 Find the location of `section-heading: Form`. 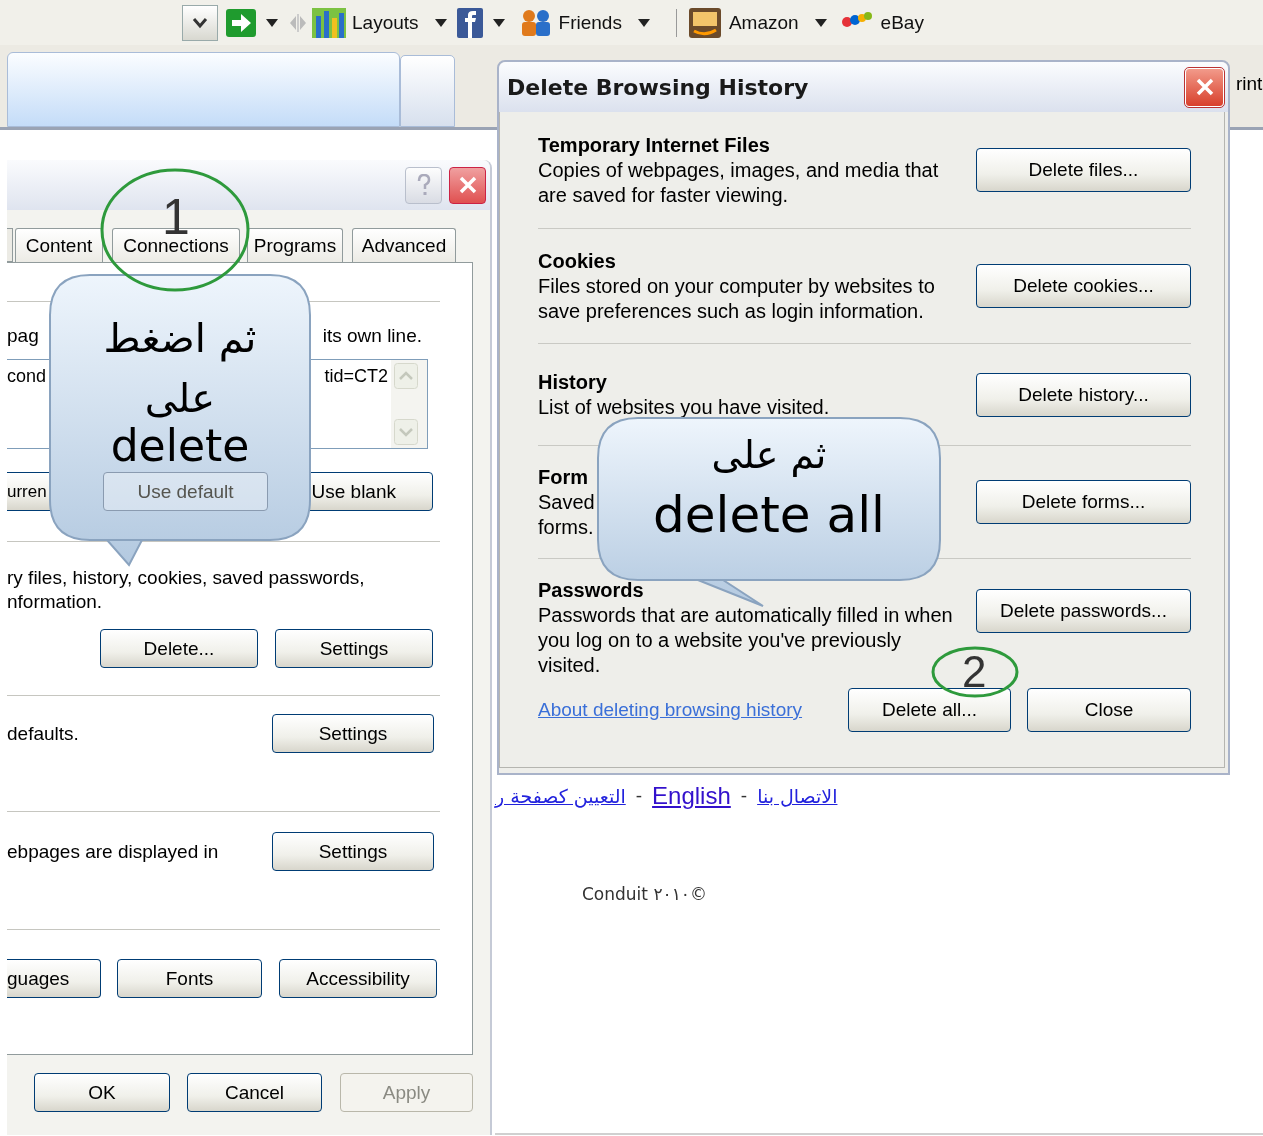

section-heading: Form is located at coordinates (563, 477).